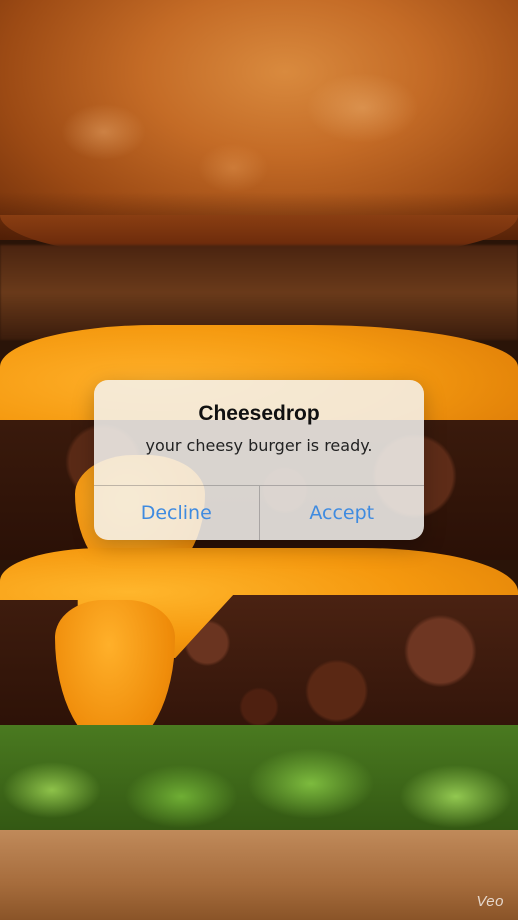  What do you see at coordinates (259, 432) in the screenshot?
I see `alert-body: Cheesedrop your cheesy burger is ready.` at bounding box center [259, 432].